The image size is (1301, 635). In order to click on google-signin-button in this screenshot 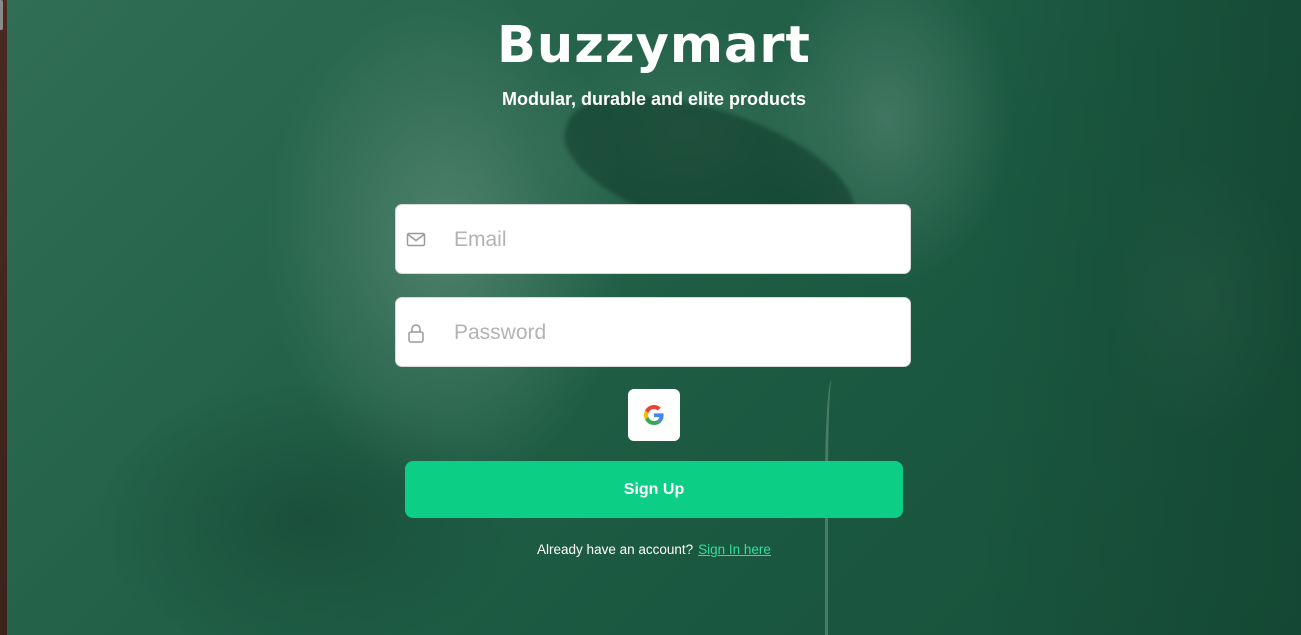, I will do `click(654, 415)`.